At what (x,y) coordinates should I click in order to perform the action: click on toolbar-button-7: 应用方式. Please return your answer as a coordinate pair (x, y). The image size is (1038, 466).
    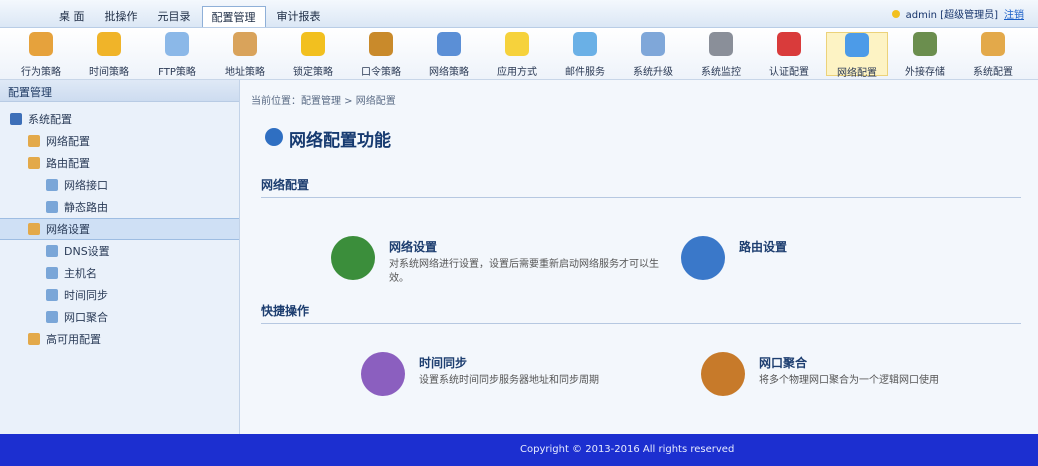
    Looking at the image, I should click on (517, 55).